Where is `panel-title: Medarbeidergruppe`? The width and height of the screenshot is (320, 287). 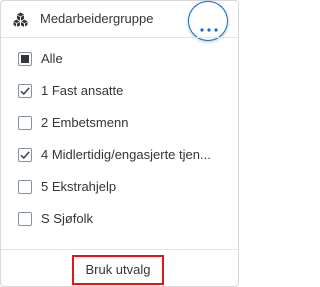 panel-title: Medarbeidergruppe is located at coordinates (97, 18).